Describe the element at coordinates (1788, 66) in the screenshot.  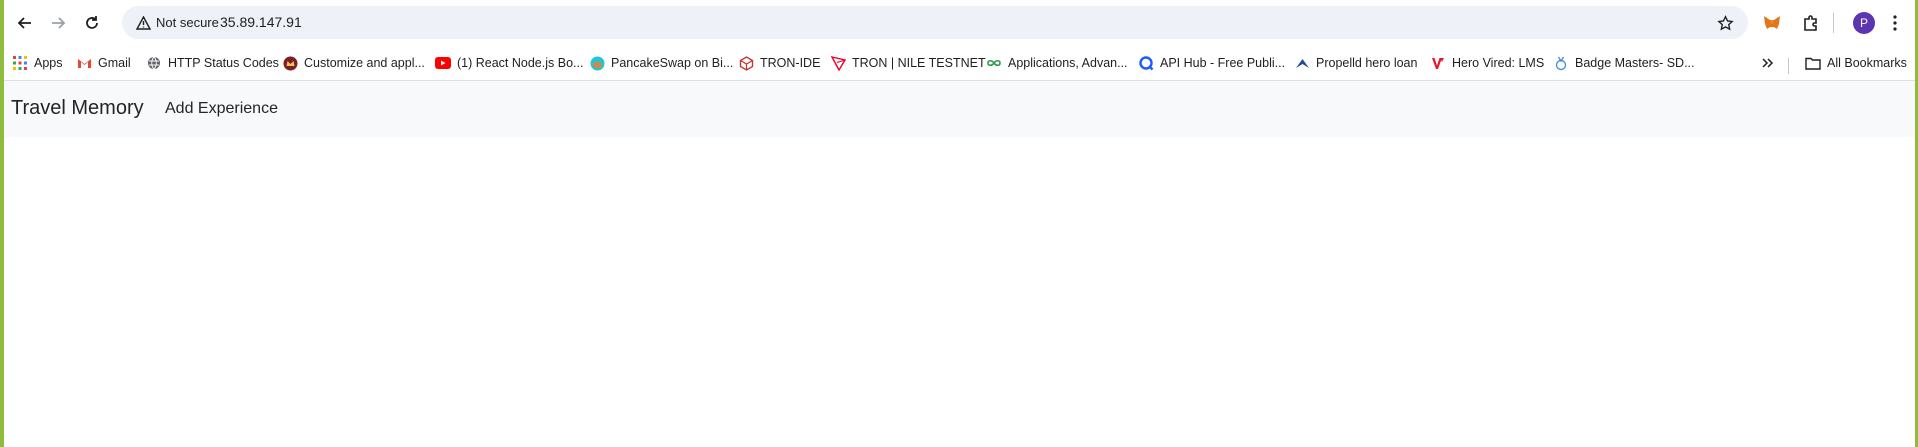
I see `bookmarks-divider` at that location.